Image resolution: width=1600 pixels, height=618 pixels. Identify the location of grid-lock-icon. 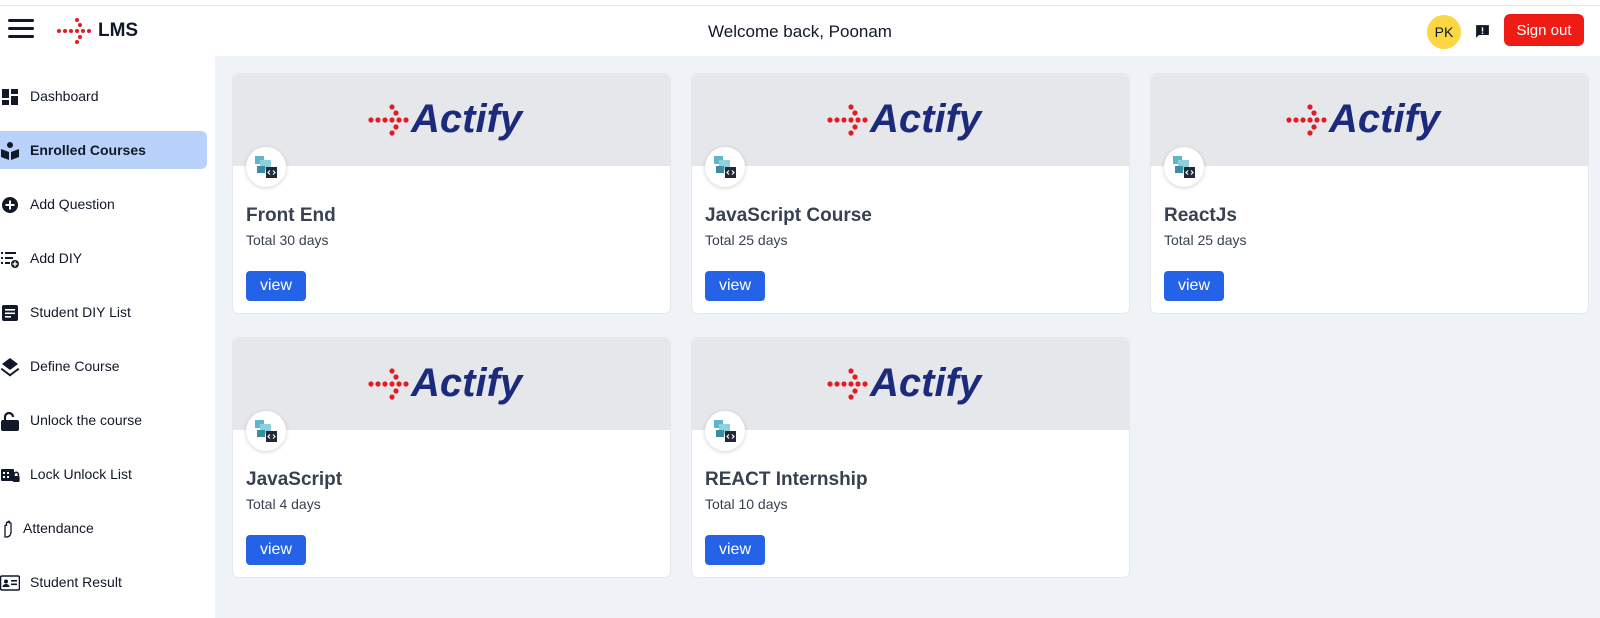
(10, 475).